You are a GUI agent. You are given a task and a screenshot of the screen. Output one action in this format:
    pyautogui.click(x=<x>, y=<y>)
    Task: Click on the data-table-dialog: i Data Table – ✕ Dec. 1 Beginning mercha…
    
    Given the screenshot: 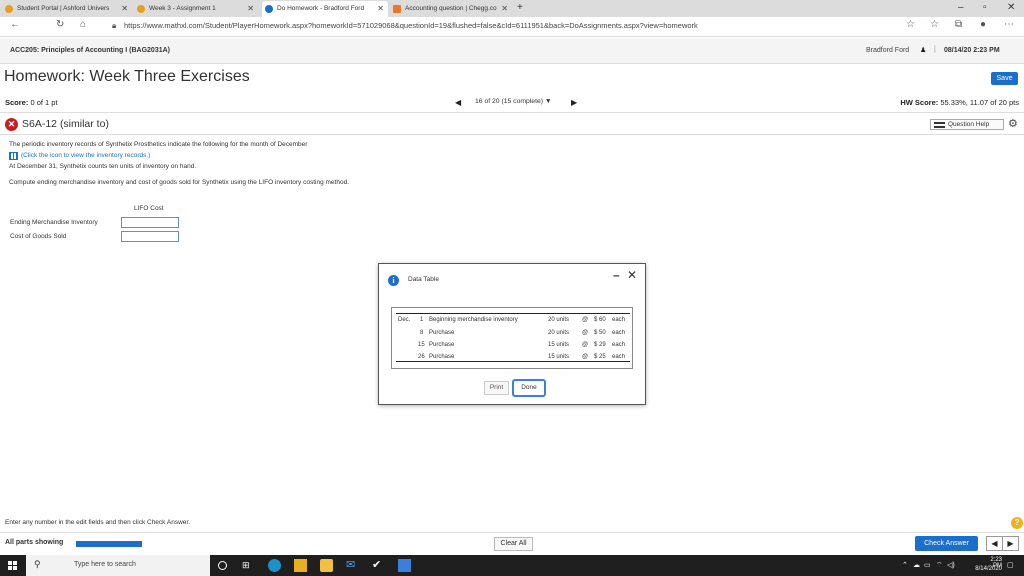 What is the action you would take?
    pyautogui.click(x=512, y=334)
    